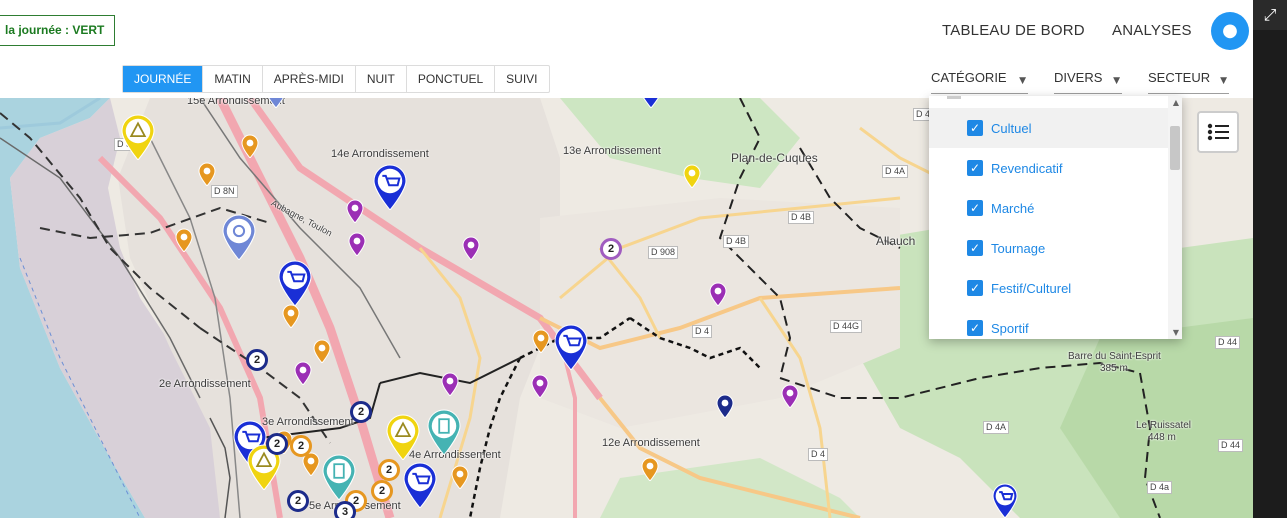 The height and width of the screenshot is (518, 1287). I want to click on list-icon, so click(1218, 132).